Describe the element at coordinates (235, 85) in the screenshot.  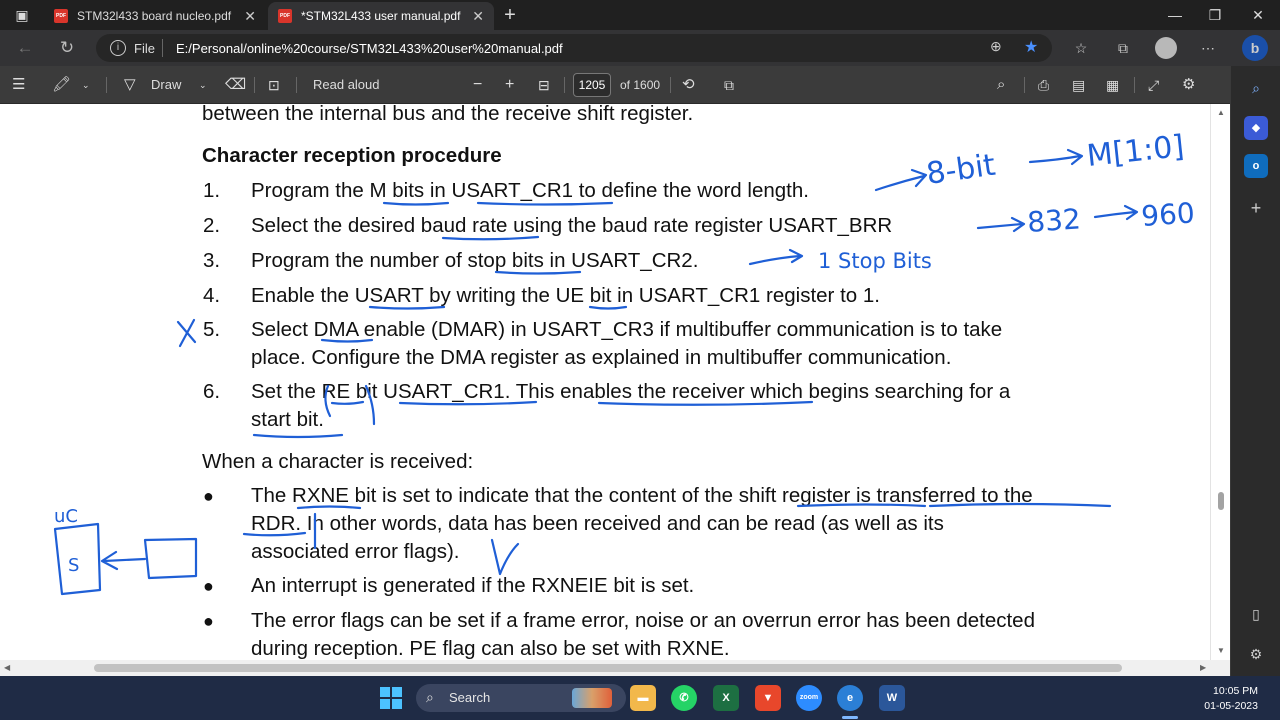
I see `eraser-icon: ⌫` at that location.